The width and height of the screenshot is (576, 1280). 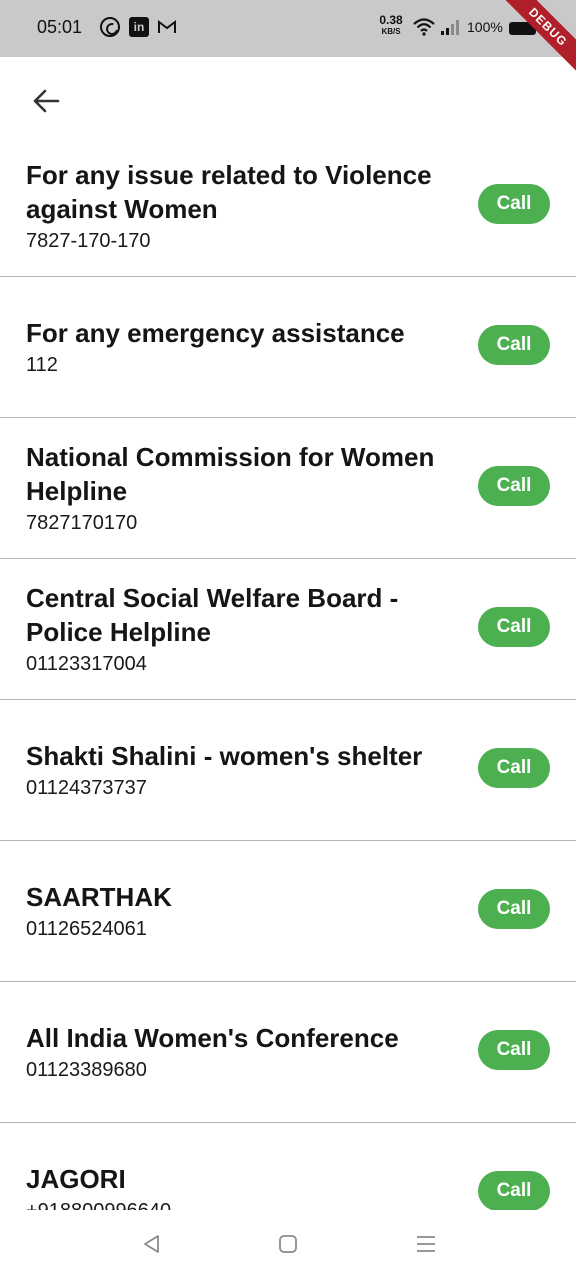 I want to click on linkedin-icon: in, so click(x=139, y=27).